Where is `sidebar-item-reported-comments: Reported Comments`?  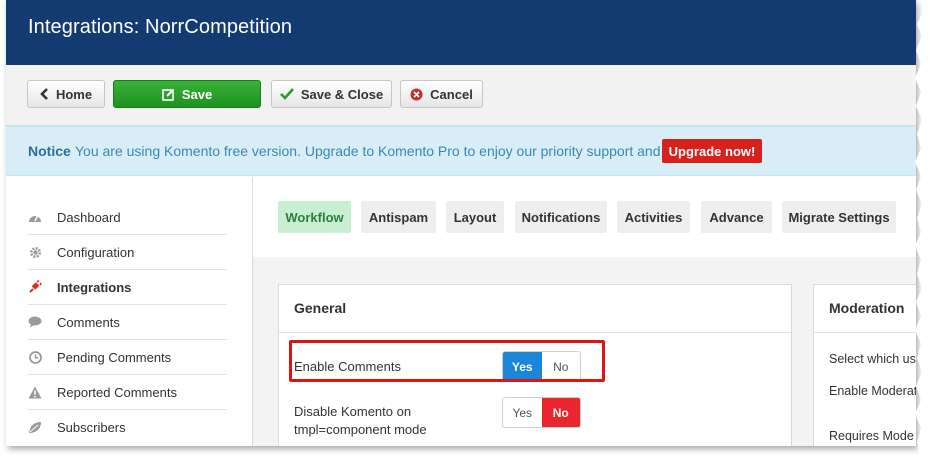 sidebar-item-reported-comments: Reported Comments is located at coordinates (127, 392).